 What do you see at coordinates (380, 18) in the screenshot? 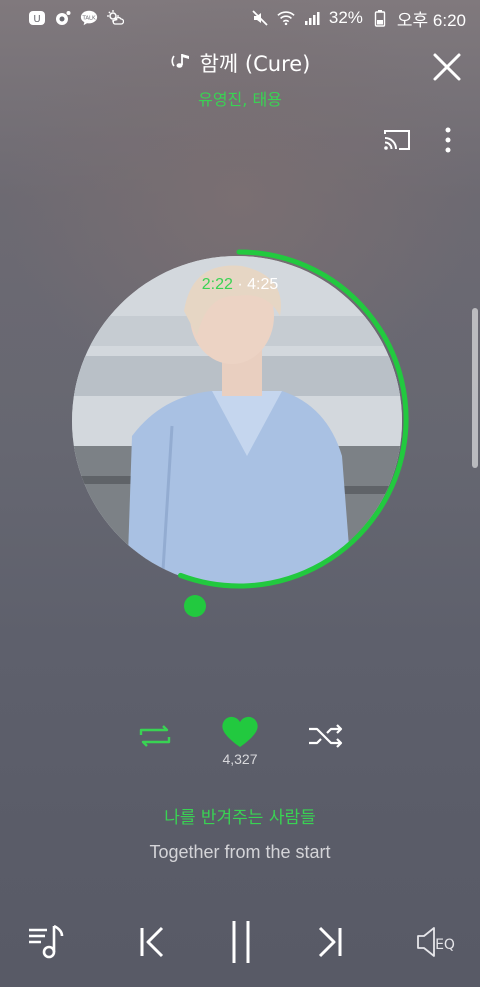
I see `battery-icon` at bounding box center [380, 18].